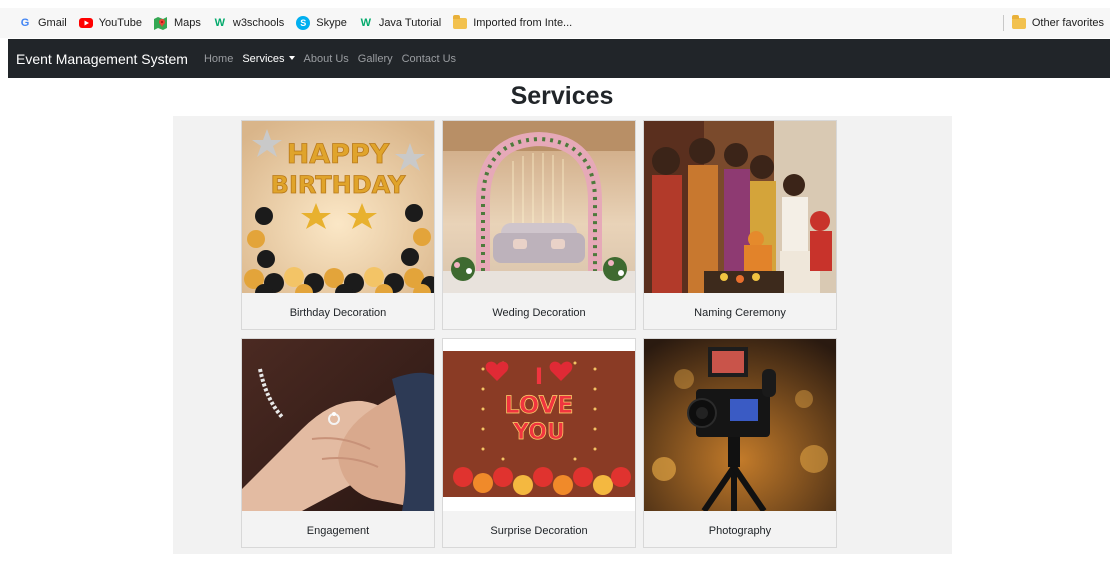 The width and height of the screenshot is (1110, 574). Describe the element at coordinates (410, 23) in the screenshot. I see `bookmark-label: Java Tutorial` at that location.